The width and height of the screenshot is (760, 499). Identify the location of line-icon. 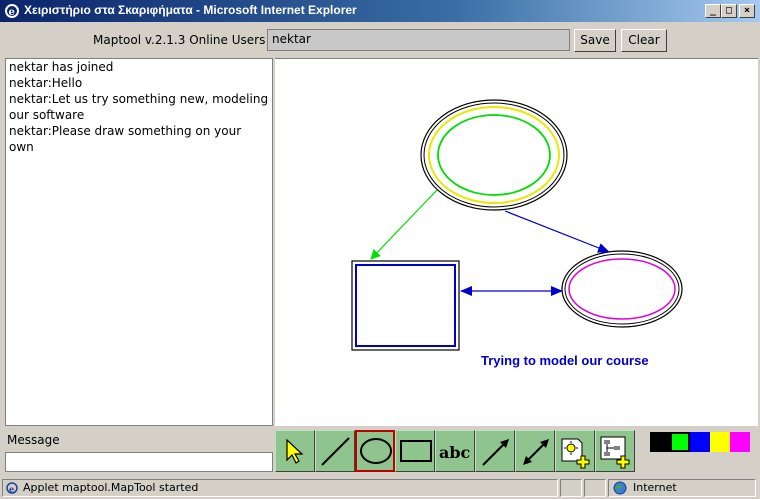
(335, 451).